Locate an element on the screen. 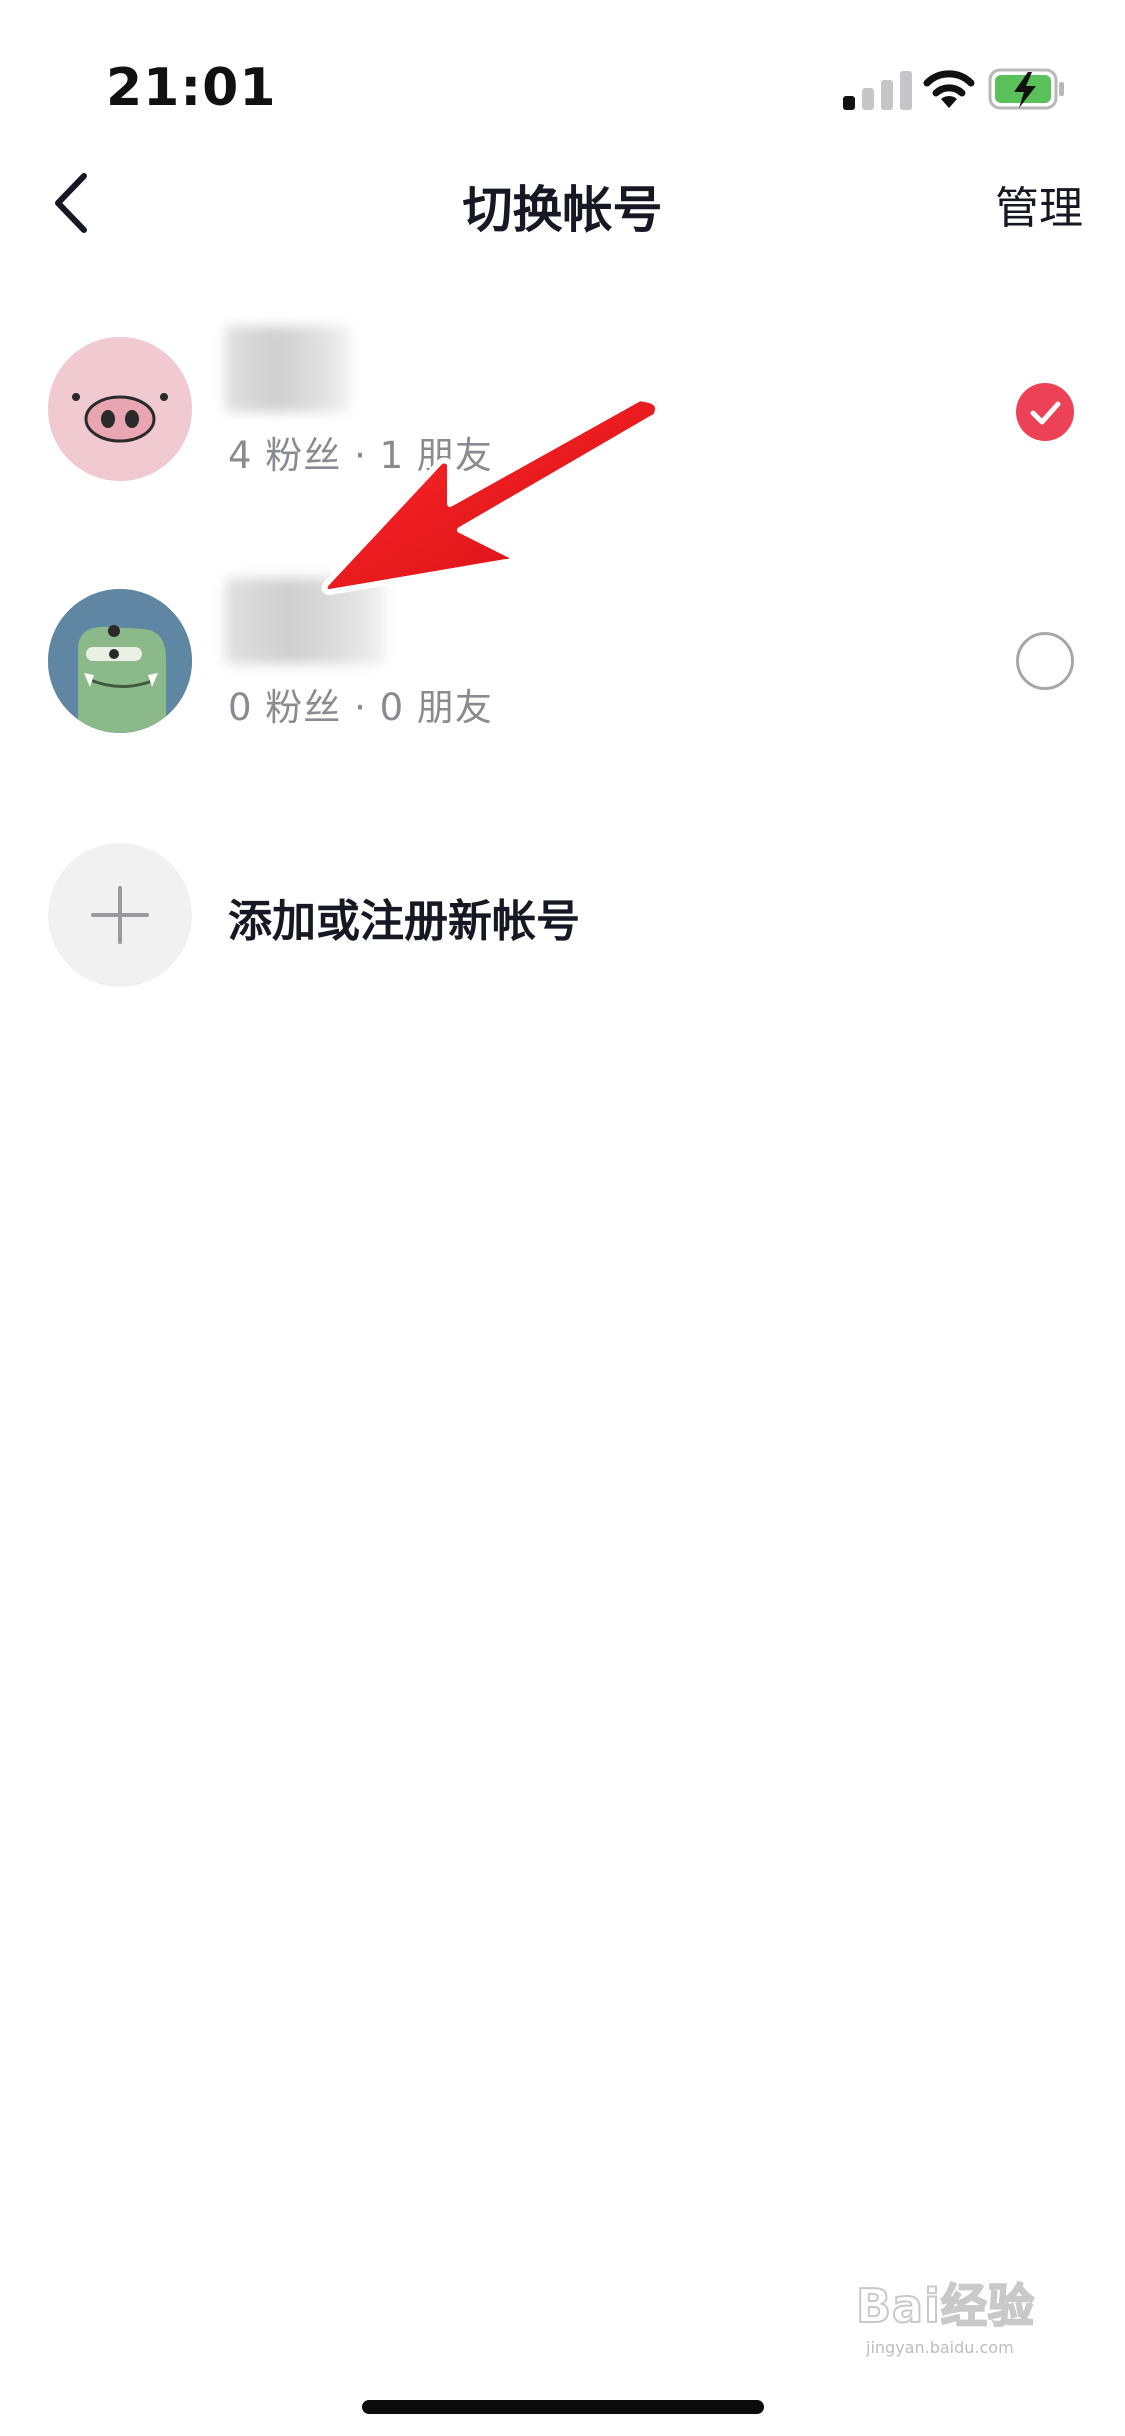  cellular-signal-icon is located at coordinates (879, 90).